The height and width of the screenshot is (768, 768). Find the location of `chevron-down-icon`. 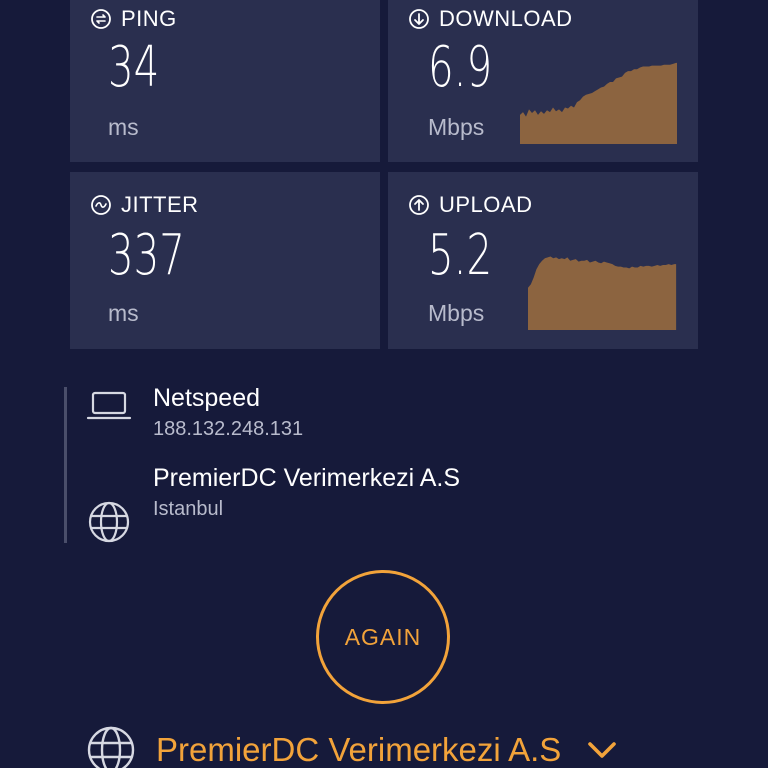

chevron-down-icon is located at coordinates (602, 750).